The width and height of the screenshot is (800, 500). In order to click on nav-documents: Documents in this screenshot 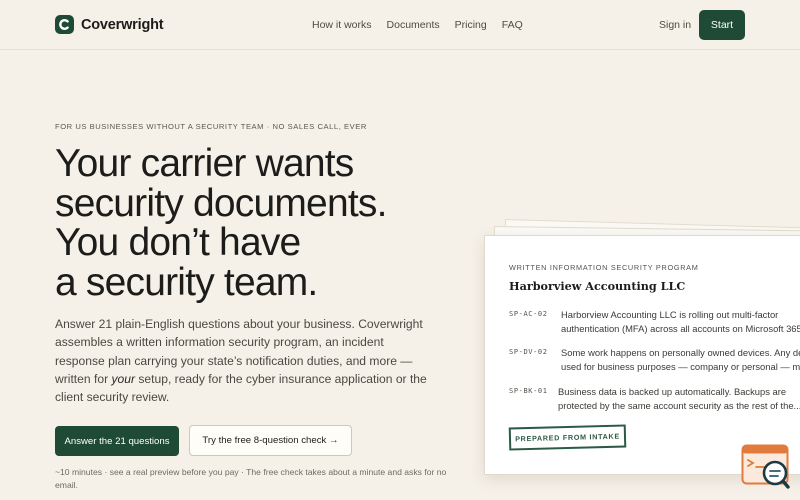, I will do `click(413, 25)`.